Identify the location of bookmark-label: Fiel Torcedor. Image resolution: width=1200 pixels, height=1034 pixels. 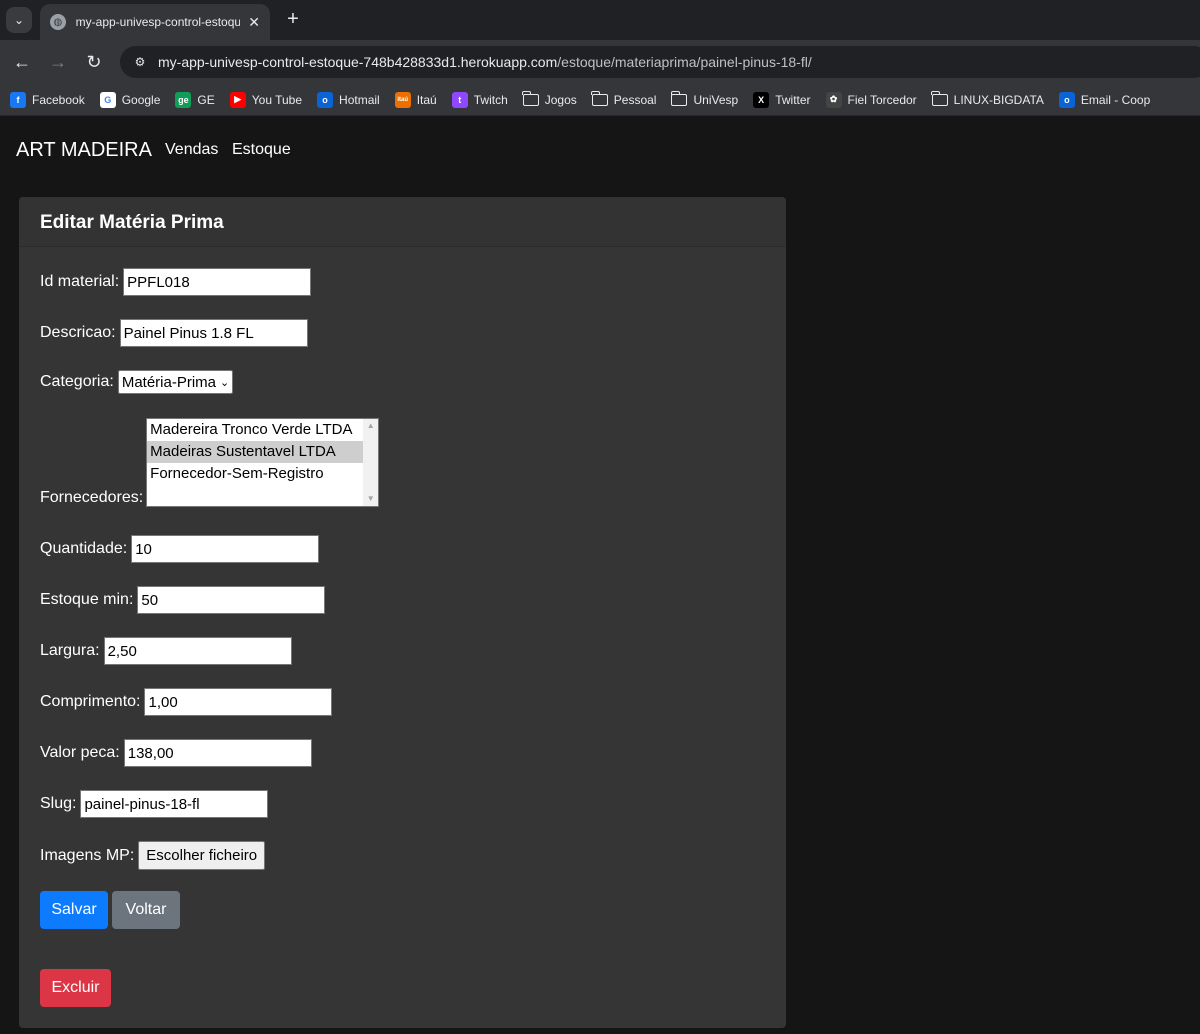
(882, 99).